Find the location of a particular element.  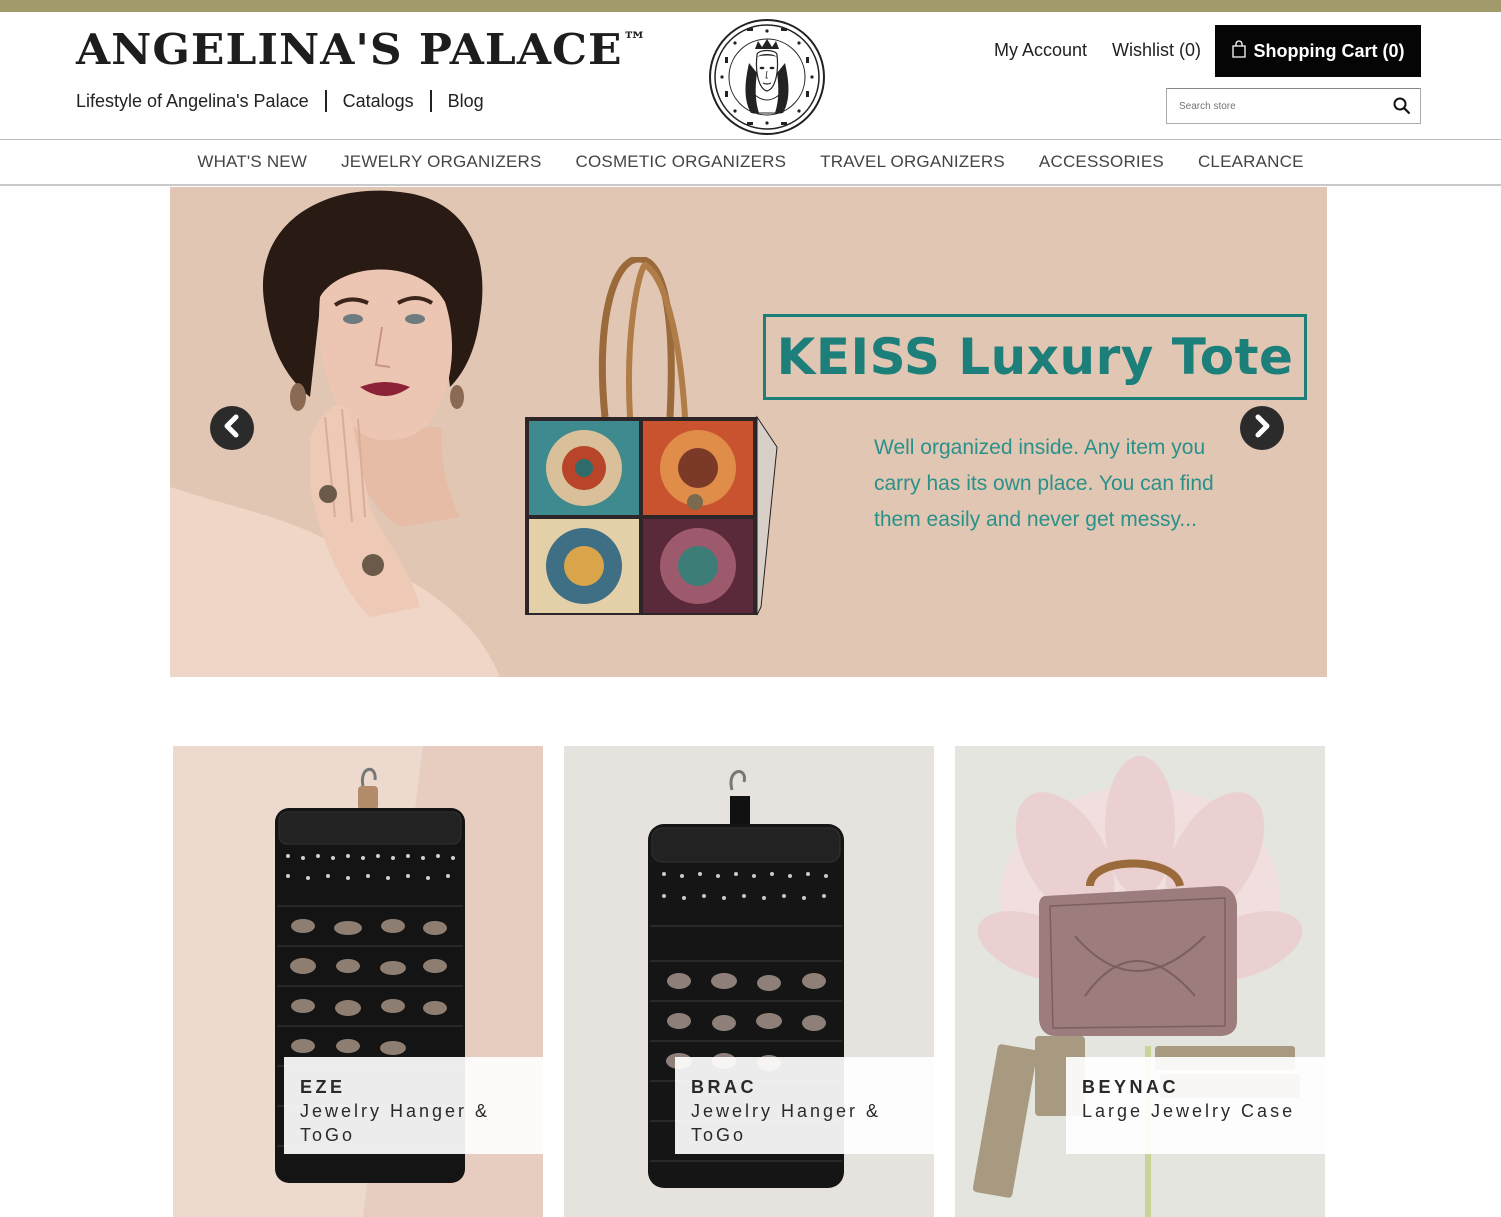

shopping-cart-button: Shopping Cart (0) is located at coordinates (1318, 51).